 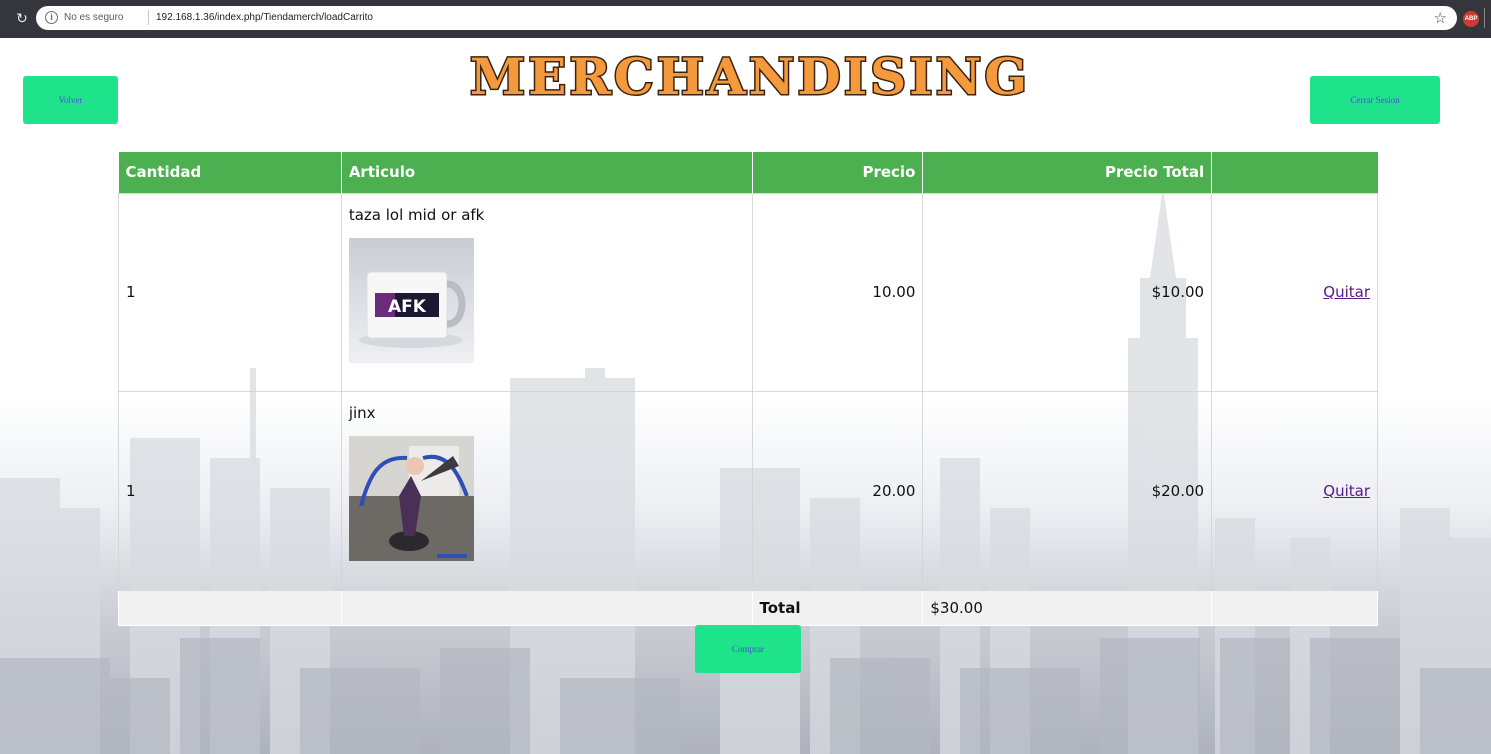 I want to click on column-header-price: Precio, so click(x=838, y=172).